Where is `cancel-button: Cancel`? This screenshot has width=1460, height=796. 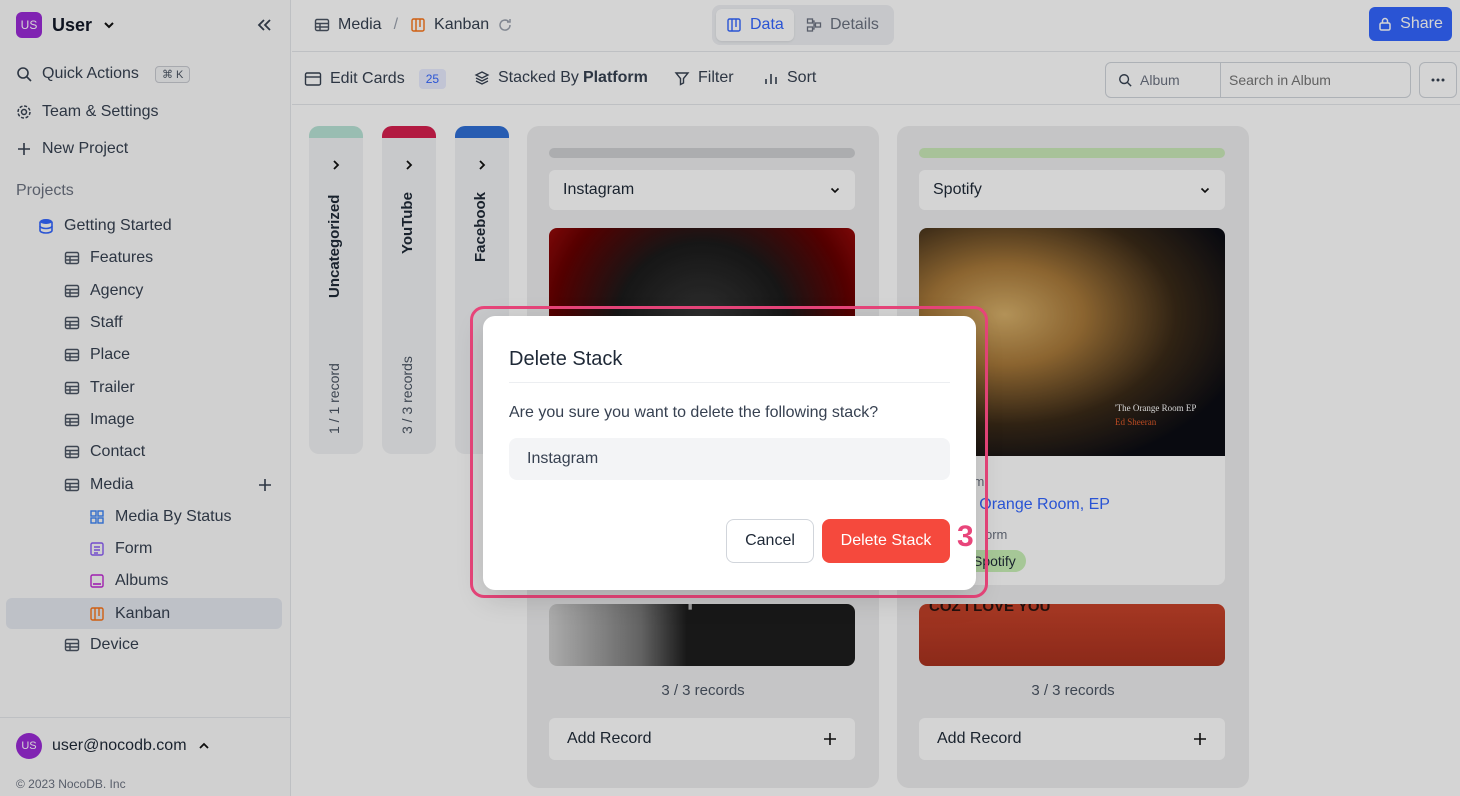 cancel-button: Cancel is located at coordinates (770, 541).